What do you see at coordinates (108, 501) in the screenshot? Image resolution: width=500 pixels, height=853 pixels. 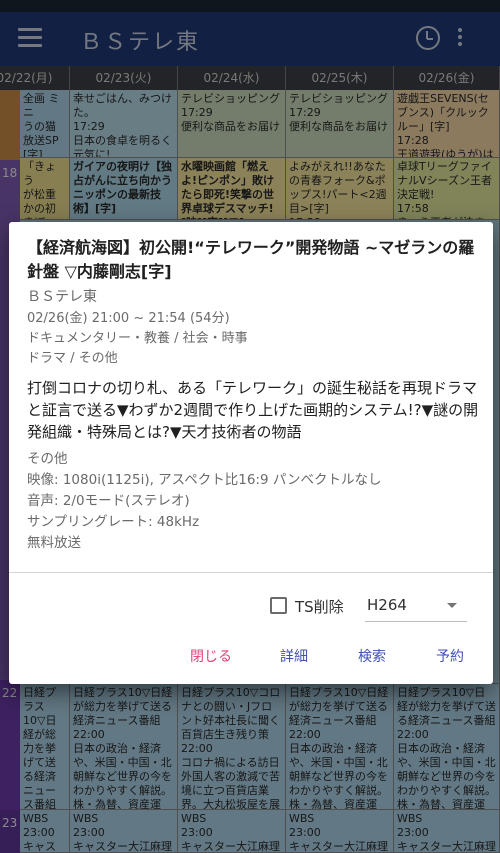 I see `info-audio: 音声: 2/0モード(ステレオ)` at bounding box center [108, 501].